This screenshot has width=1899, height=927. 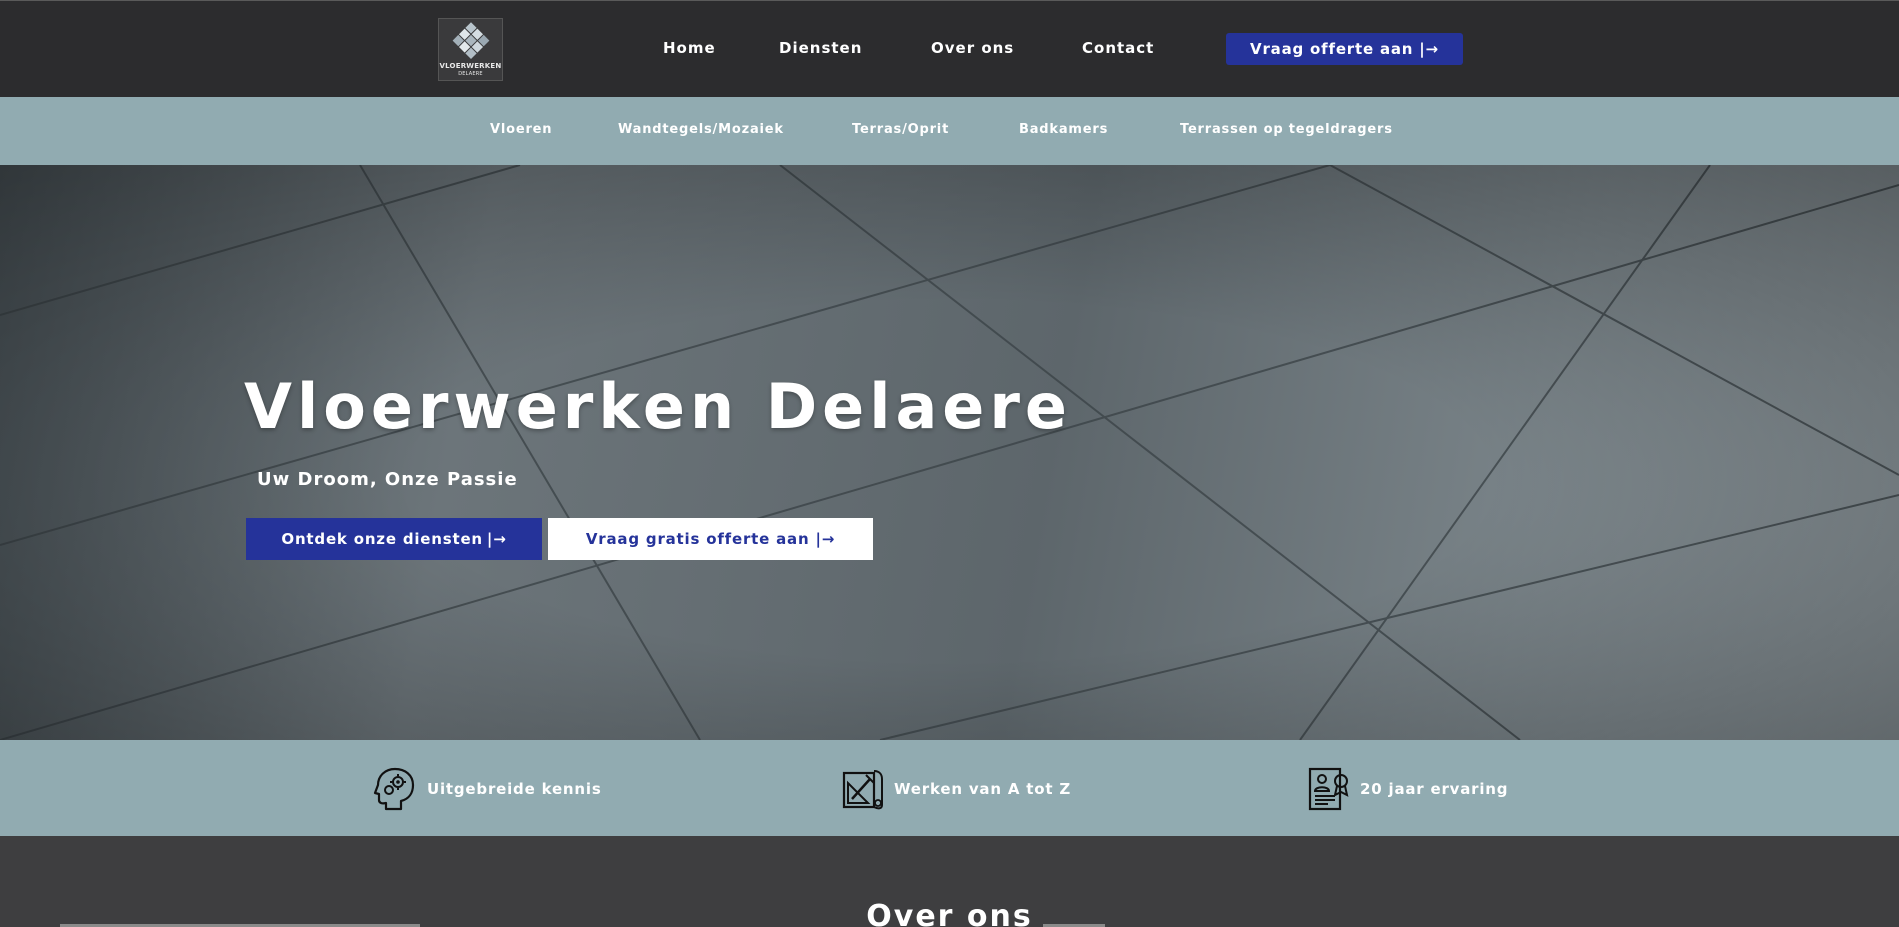 What do you see at coordinates (521, 129) in the screenshot?
I see `subnav-vloeren: Vloeren` at bounding box center [521, 129].